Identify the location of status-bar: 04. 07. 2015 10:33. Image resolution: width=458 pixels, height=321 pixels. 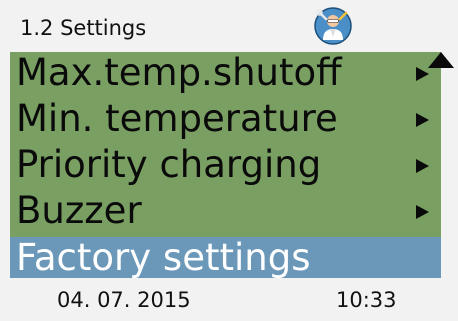
(229, 299).